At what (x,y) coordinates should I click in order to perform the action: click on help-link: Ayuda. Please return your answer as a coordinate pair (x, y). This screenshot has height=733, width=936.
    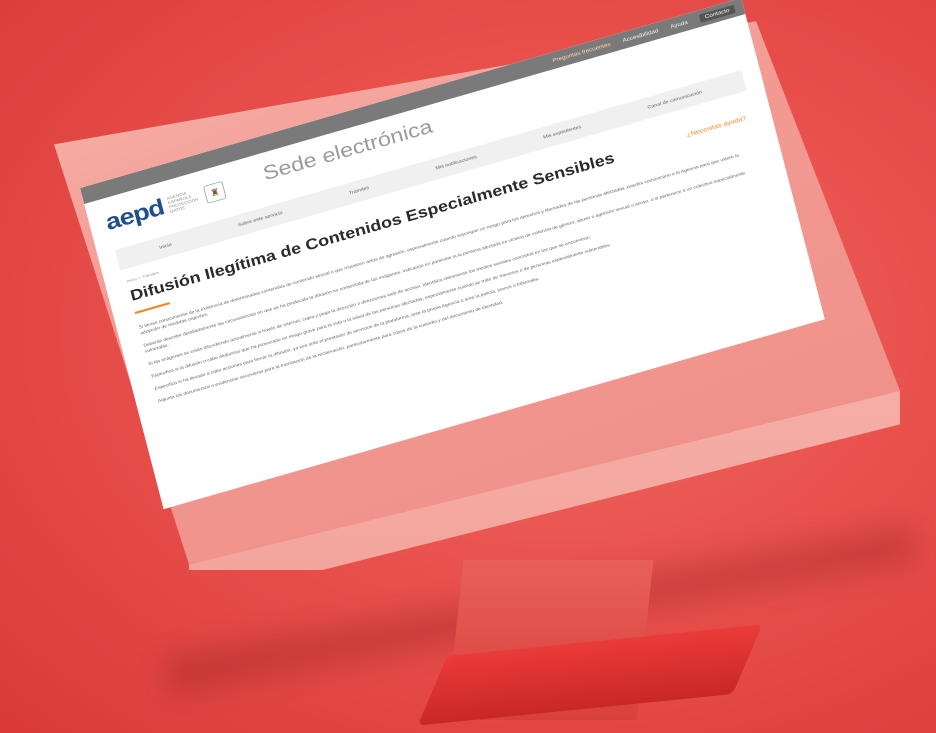
    Looking at the image, I should click on (679, 24).